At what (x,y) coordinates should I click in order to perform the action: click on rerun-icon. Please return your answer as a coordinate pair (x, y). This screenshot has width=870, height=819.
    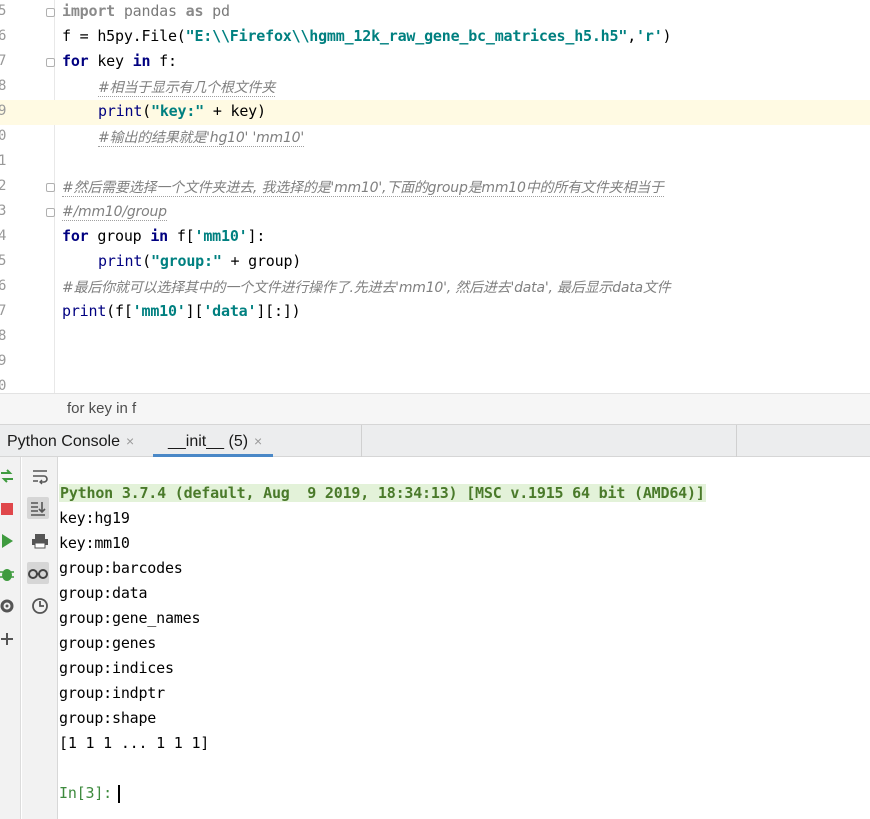
    Looking at the image, I should click on (9, 476).